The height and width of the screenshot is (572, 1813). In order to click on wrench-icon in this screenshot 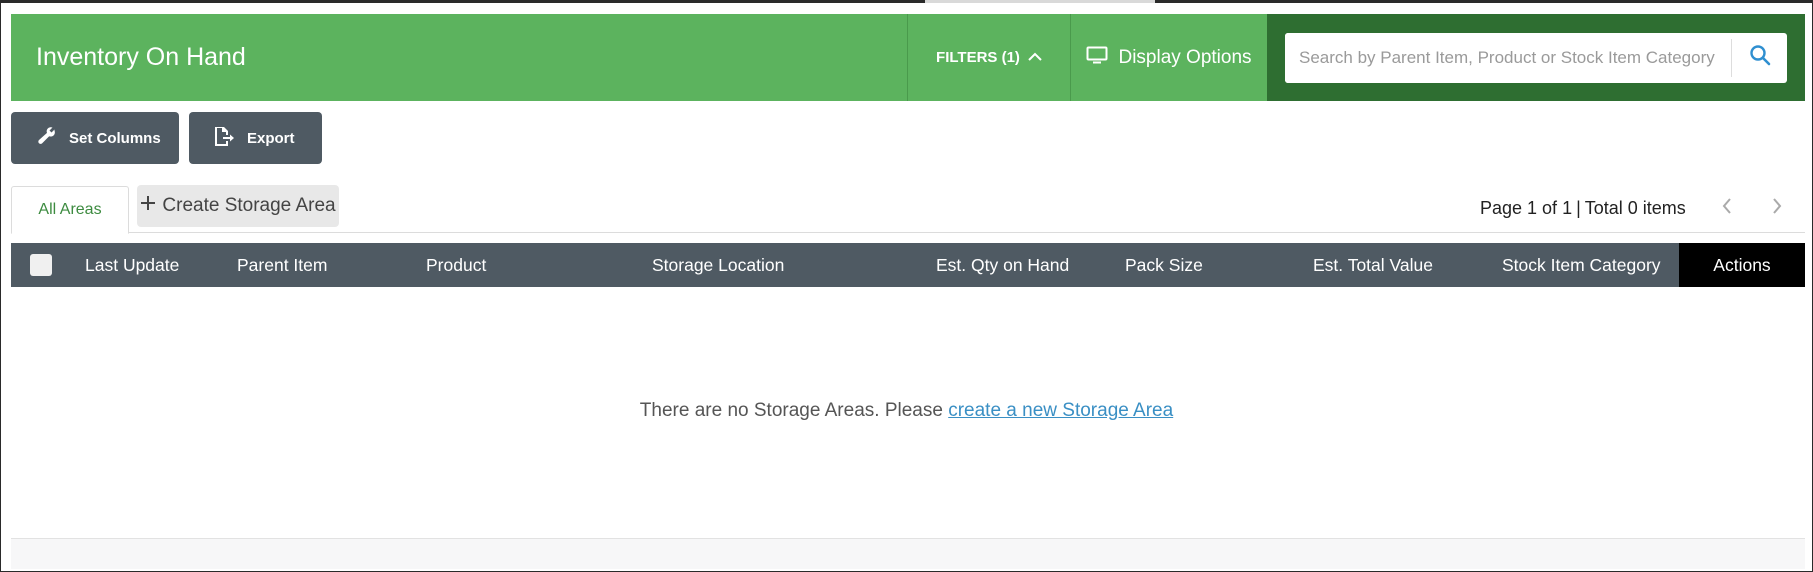, I will do `click(47, 138)`.